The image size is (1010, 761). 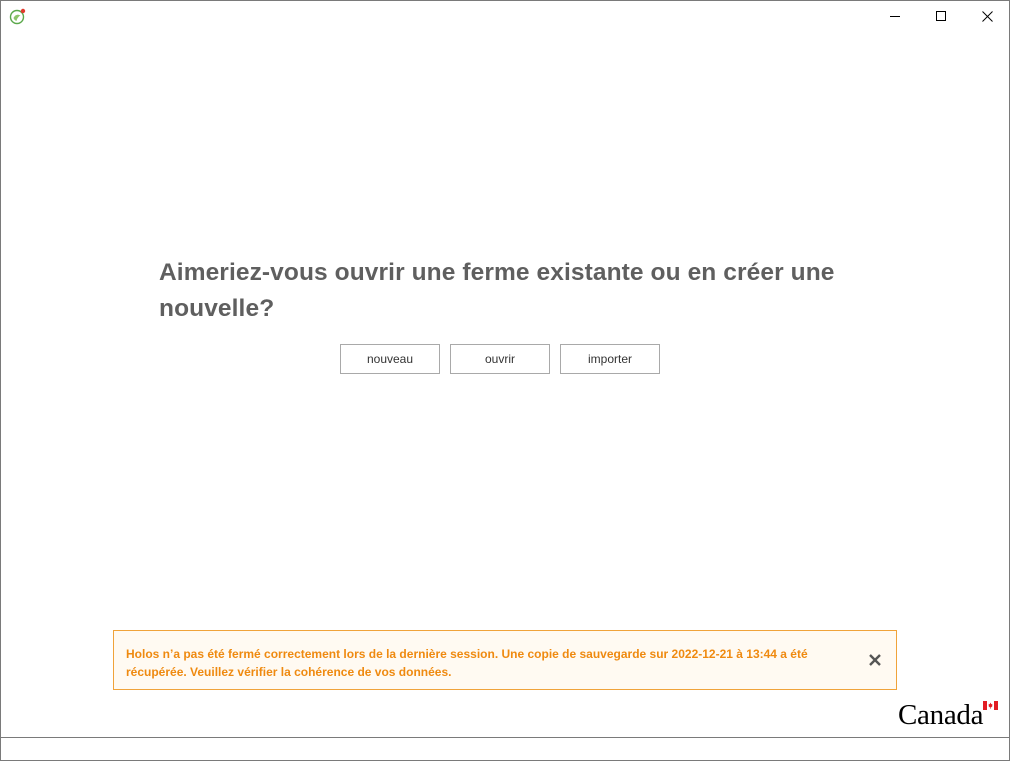 I want to click on close-icon, so click(x=987, y=16).